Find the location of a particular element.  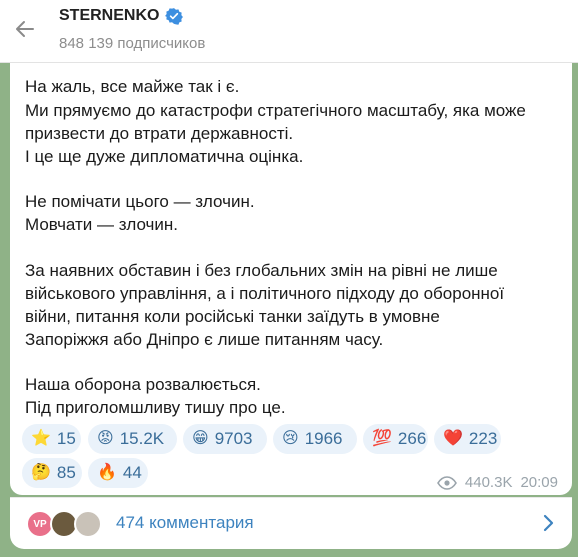

hundred-points-icon: 💯 is located at coordinates (382, 438).